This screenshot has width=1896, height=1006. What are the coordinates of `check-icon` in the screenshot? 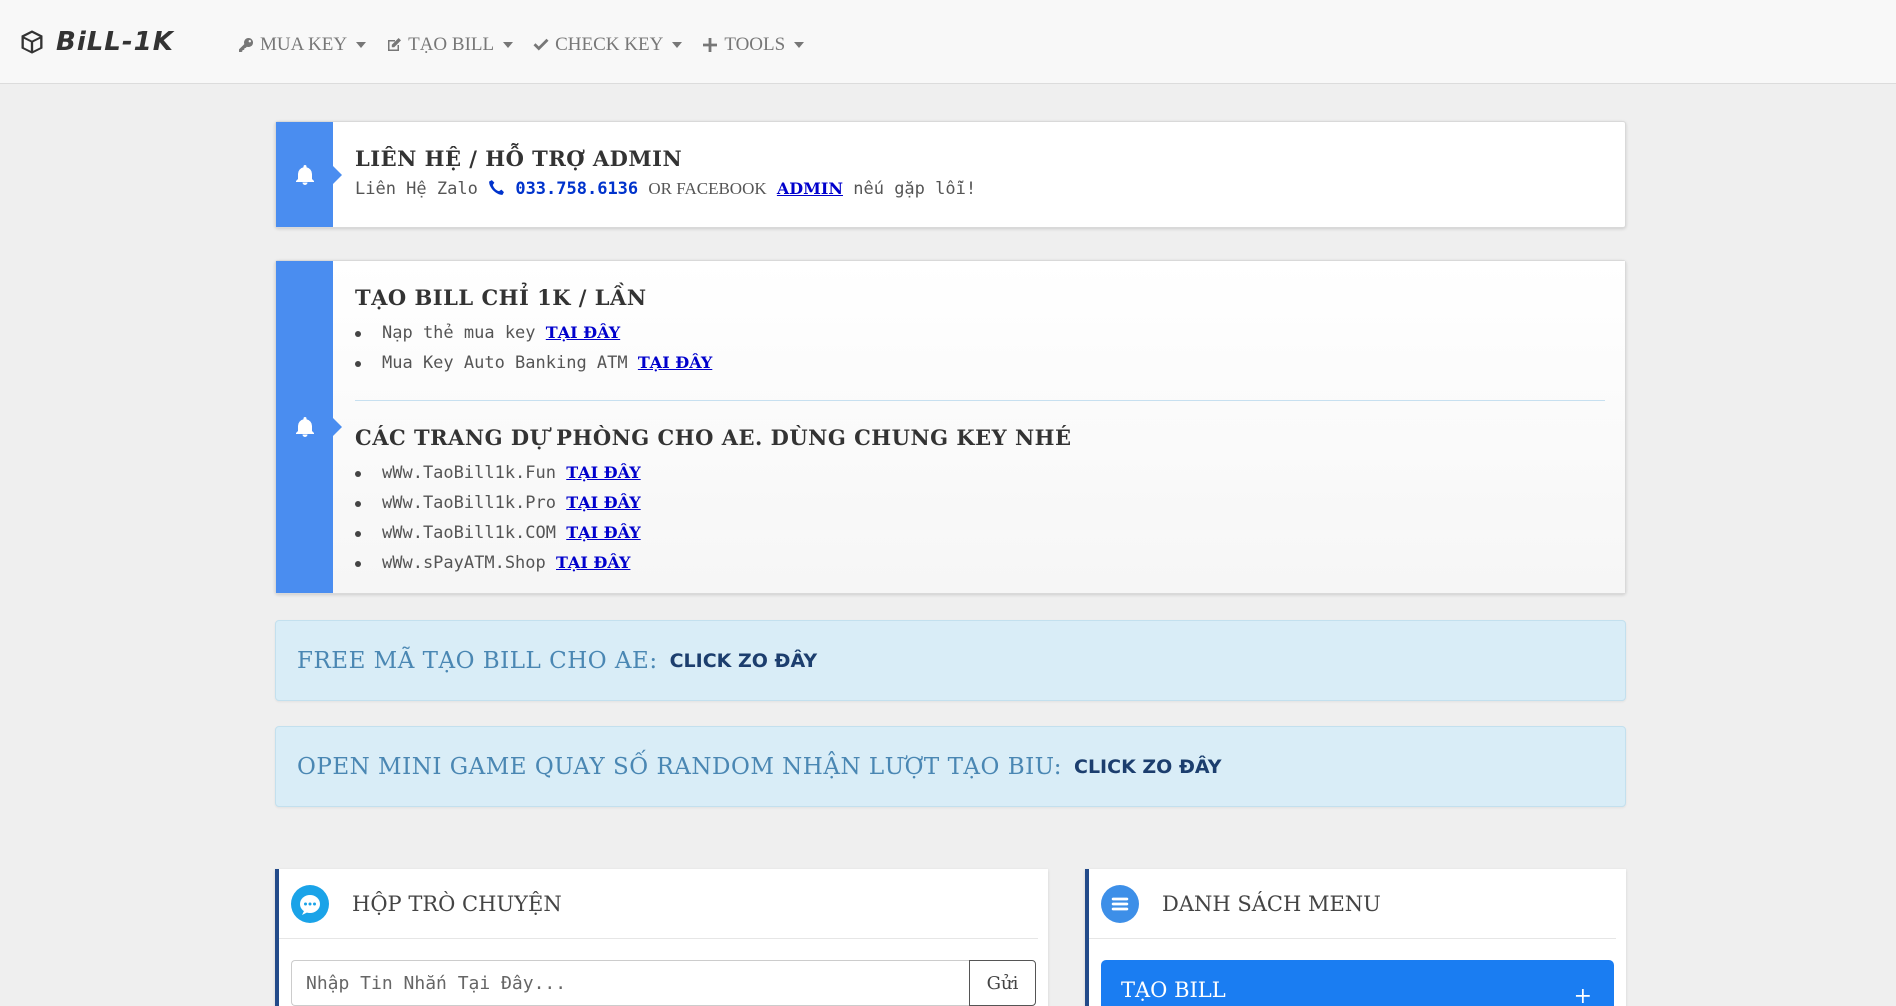 It's located at (541, 44).